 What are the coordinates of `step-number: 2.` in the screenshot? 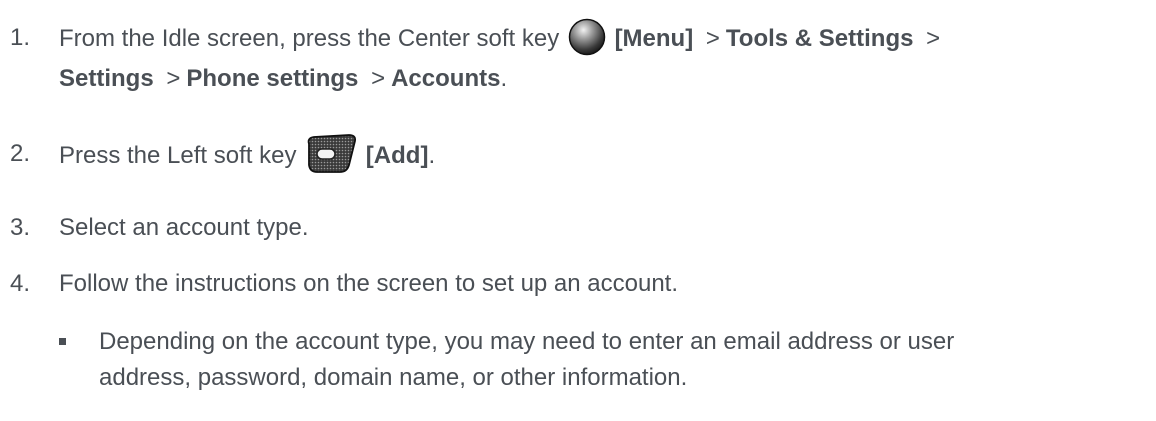 It's located at (20, 153).